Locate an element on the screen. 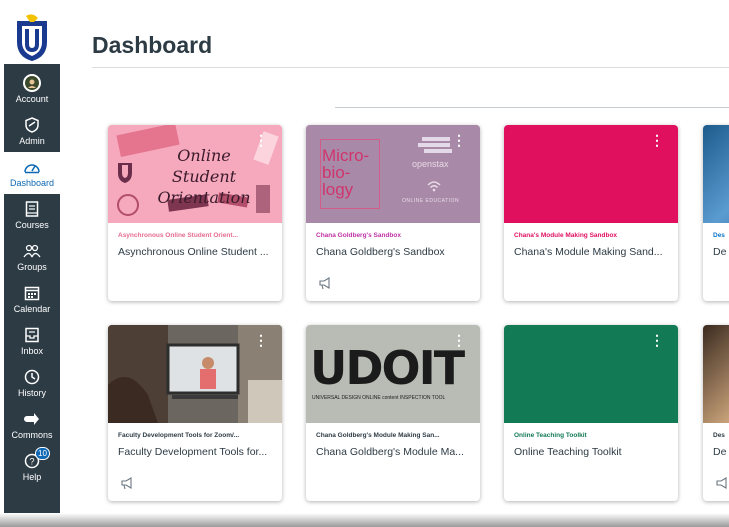 This screenshot has height=527, width=729. nav-inbox: Inbox is located at coordinates (32, 341).